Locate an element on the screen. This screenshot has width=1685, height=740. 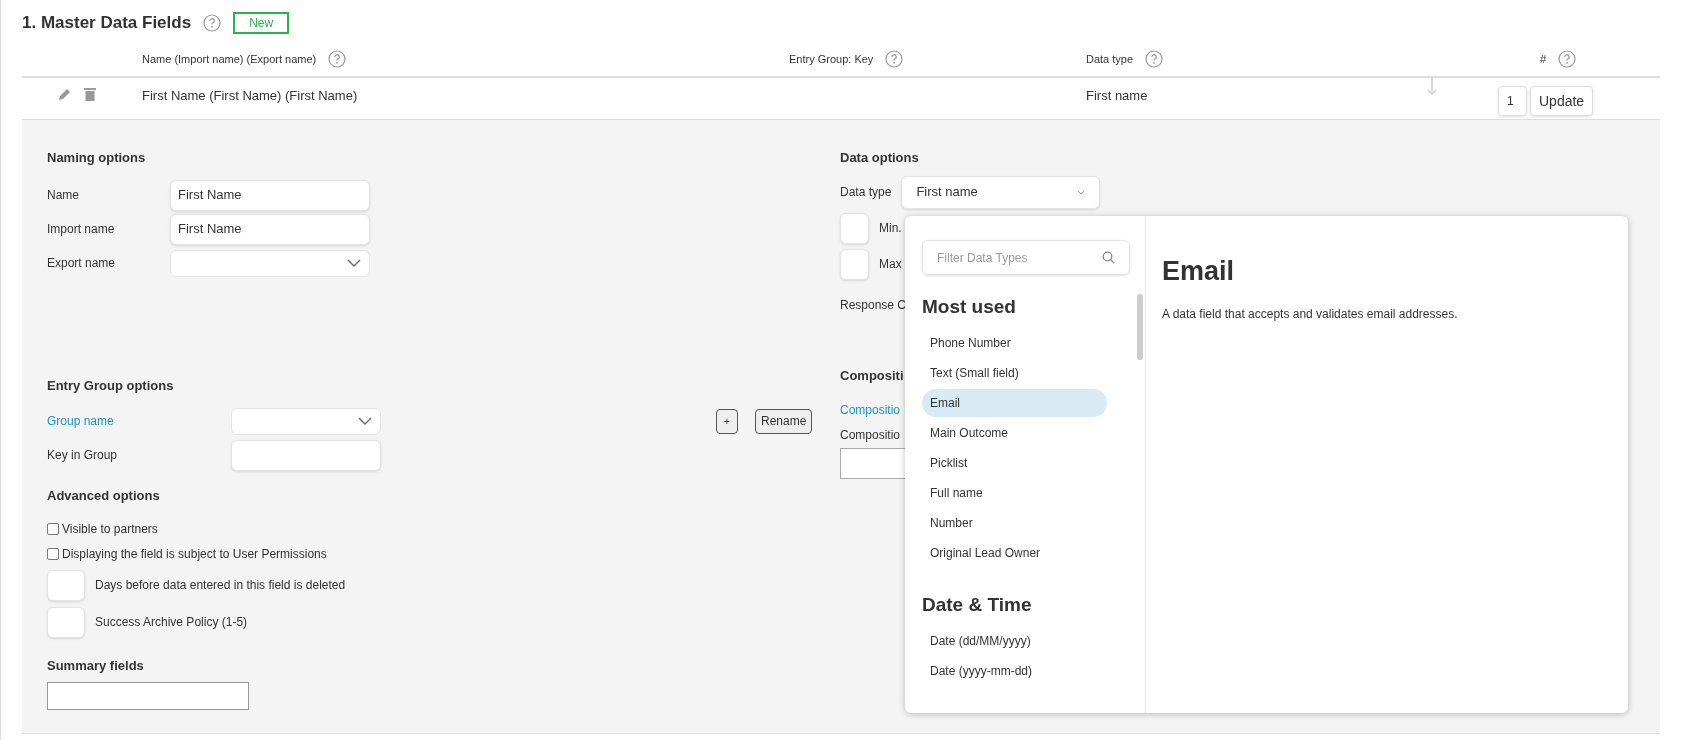
data-type-option: Number is located at coordinates (1014, 523).